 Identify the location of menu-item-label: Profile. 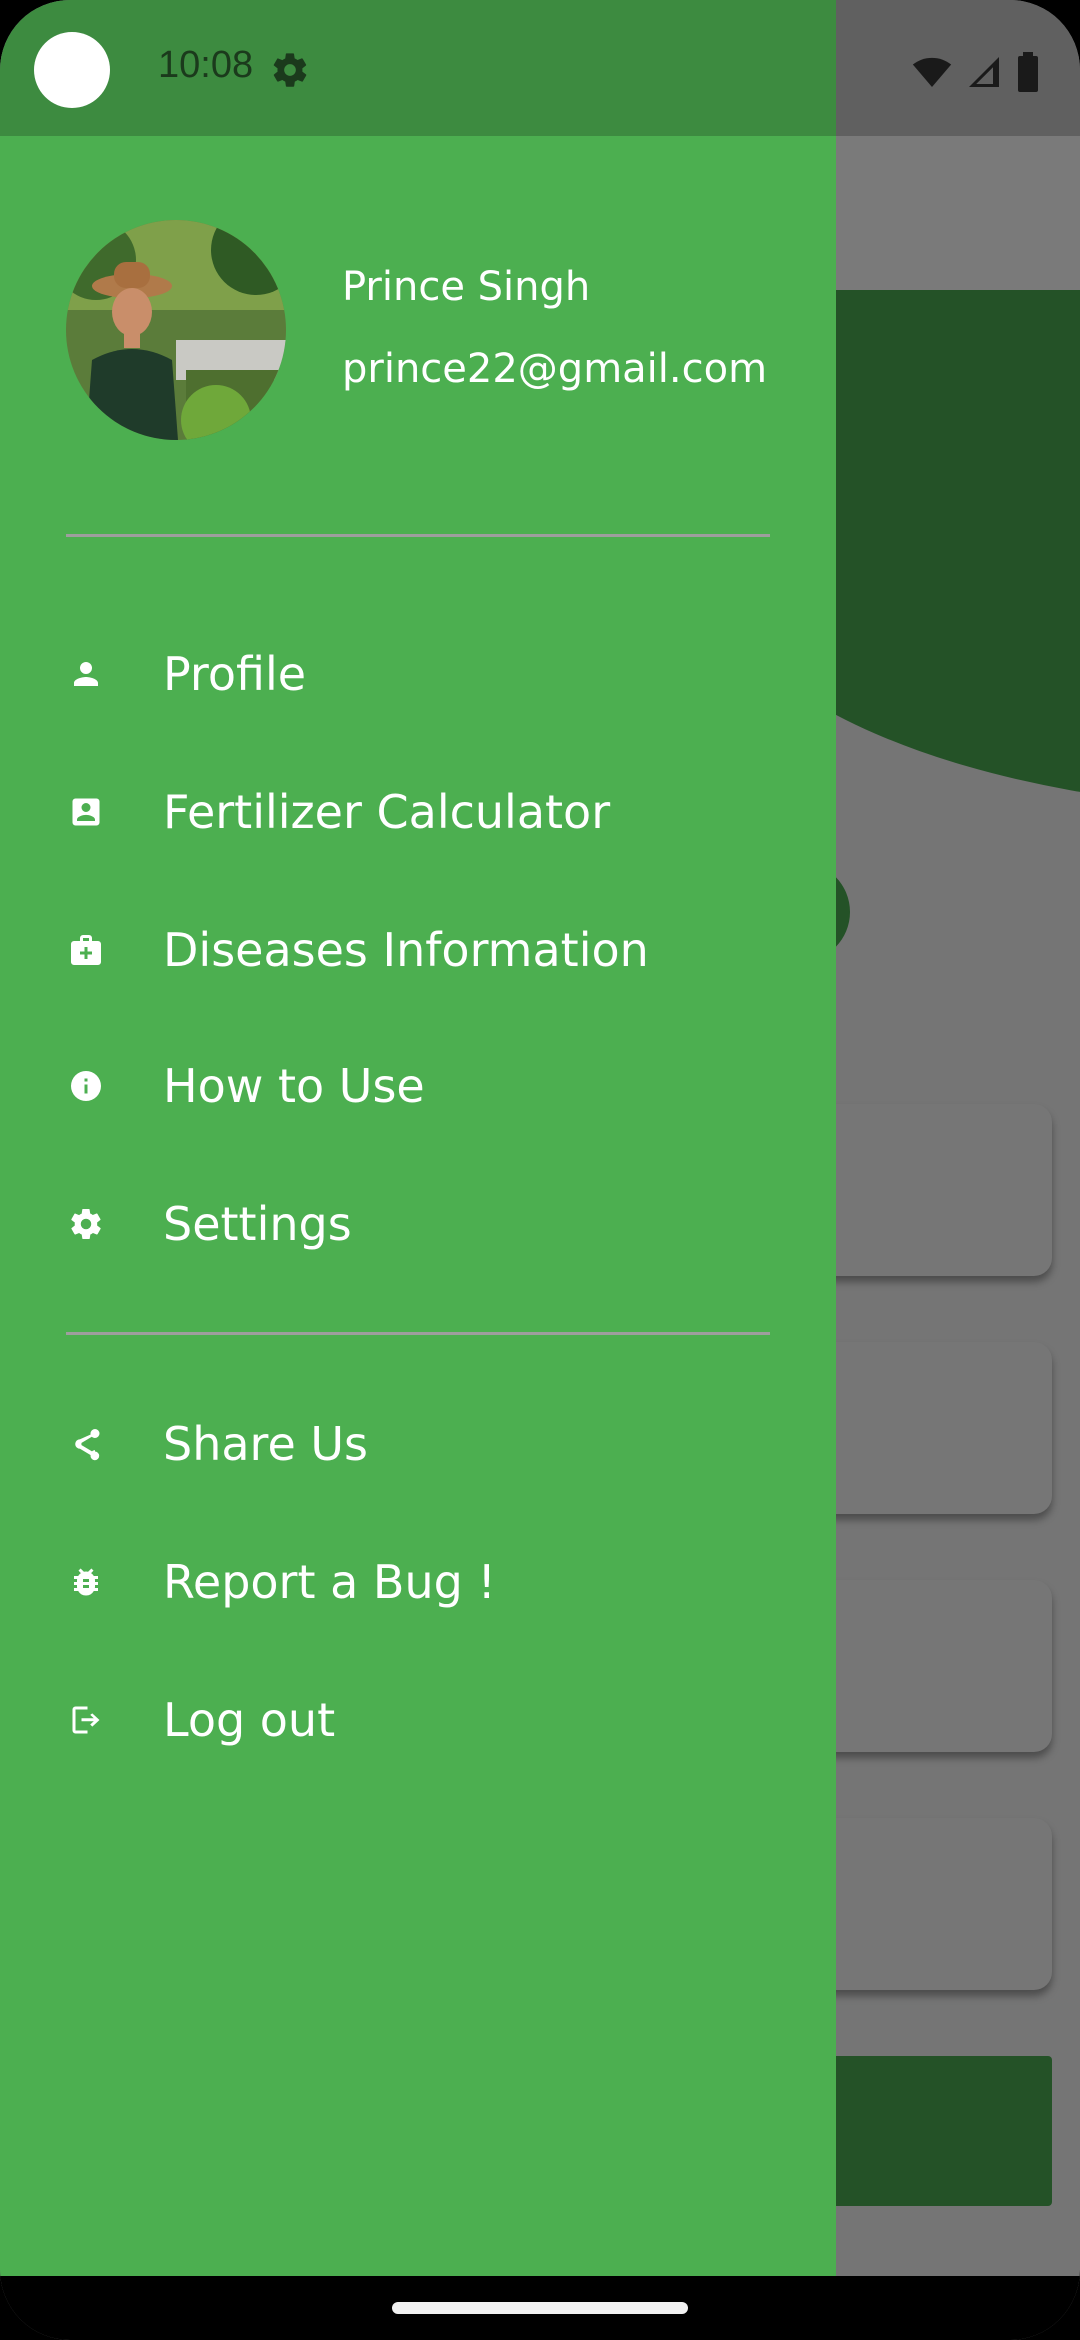
(235, 674).